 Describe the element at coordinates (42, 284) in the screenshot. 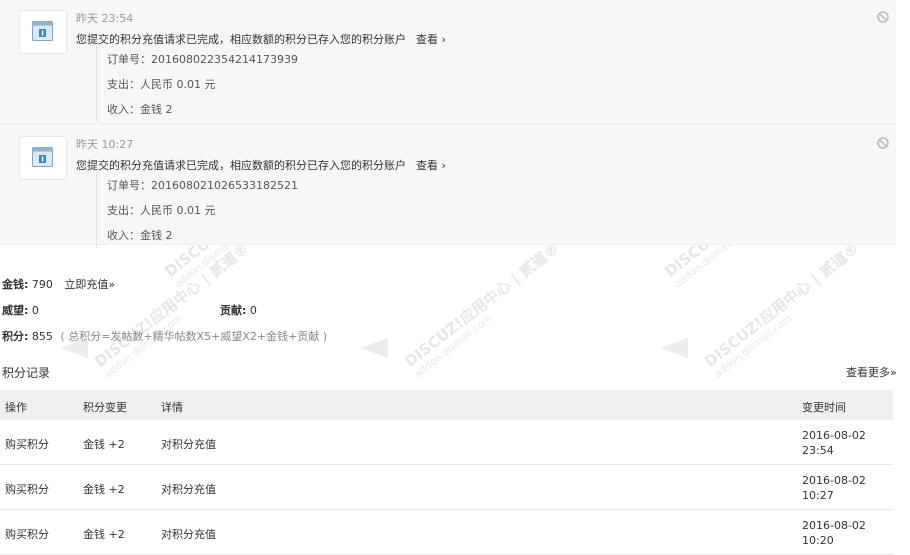

I see `money-value: 790` at that location.